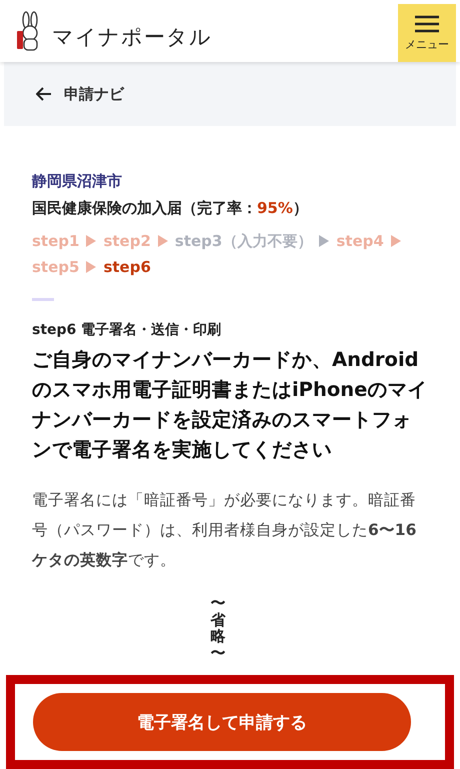 This screenshot has height=769, width=460. What do you see at coordinates (127, 241) in the screenshot?
I see `step-label: step2` at bounding box center [127, 241].